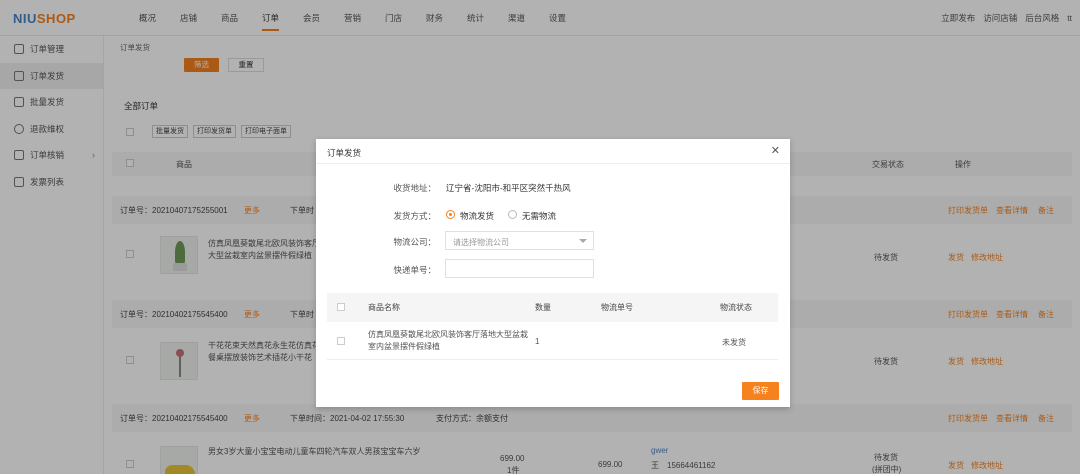 Image resolution: width=1080 pixels, height=474 pixels. I want to click on row-ship-status: 未发货, so click(734, 342).